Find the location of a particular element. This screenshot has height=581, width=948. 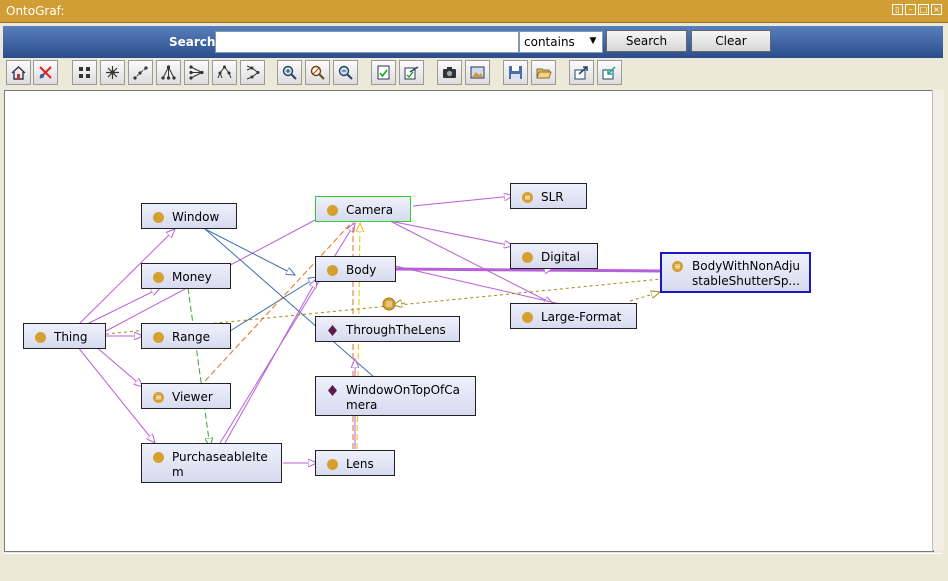

grid-layout-icon is located at coordinates (84, 72).